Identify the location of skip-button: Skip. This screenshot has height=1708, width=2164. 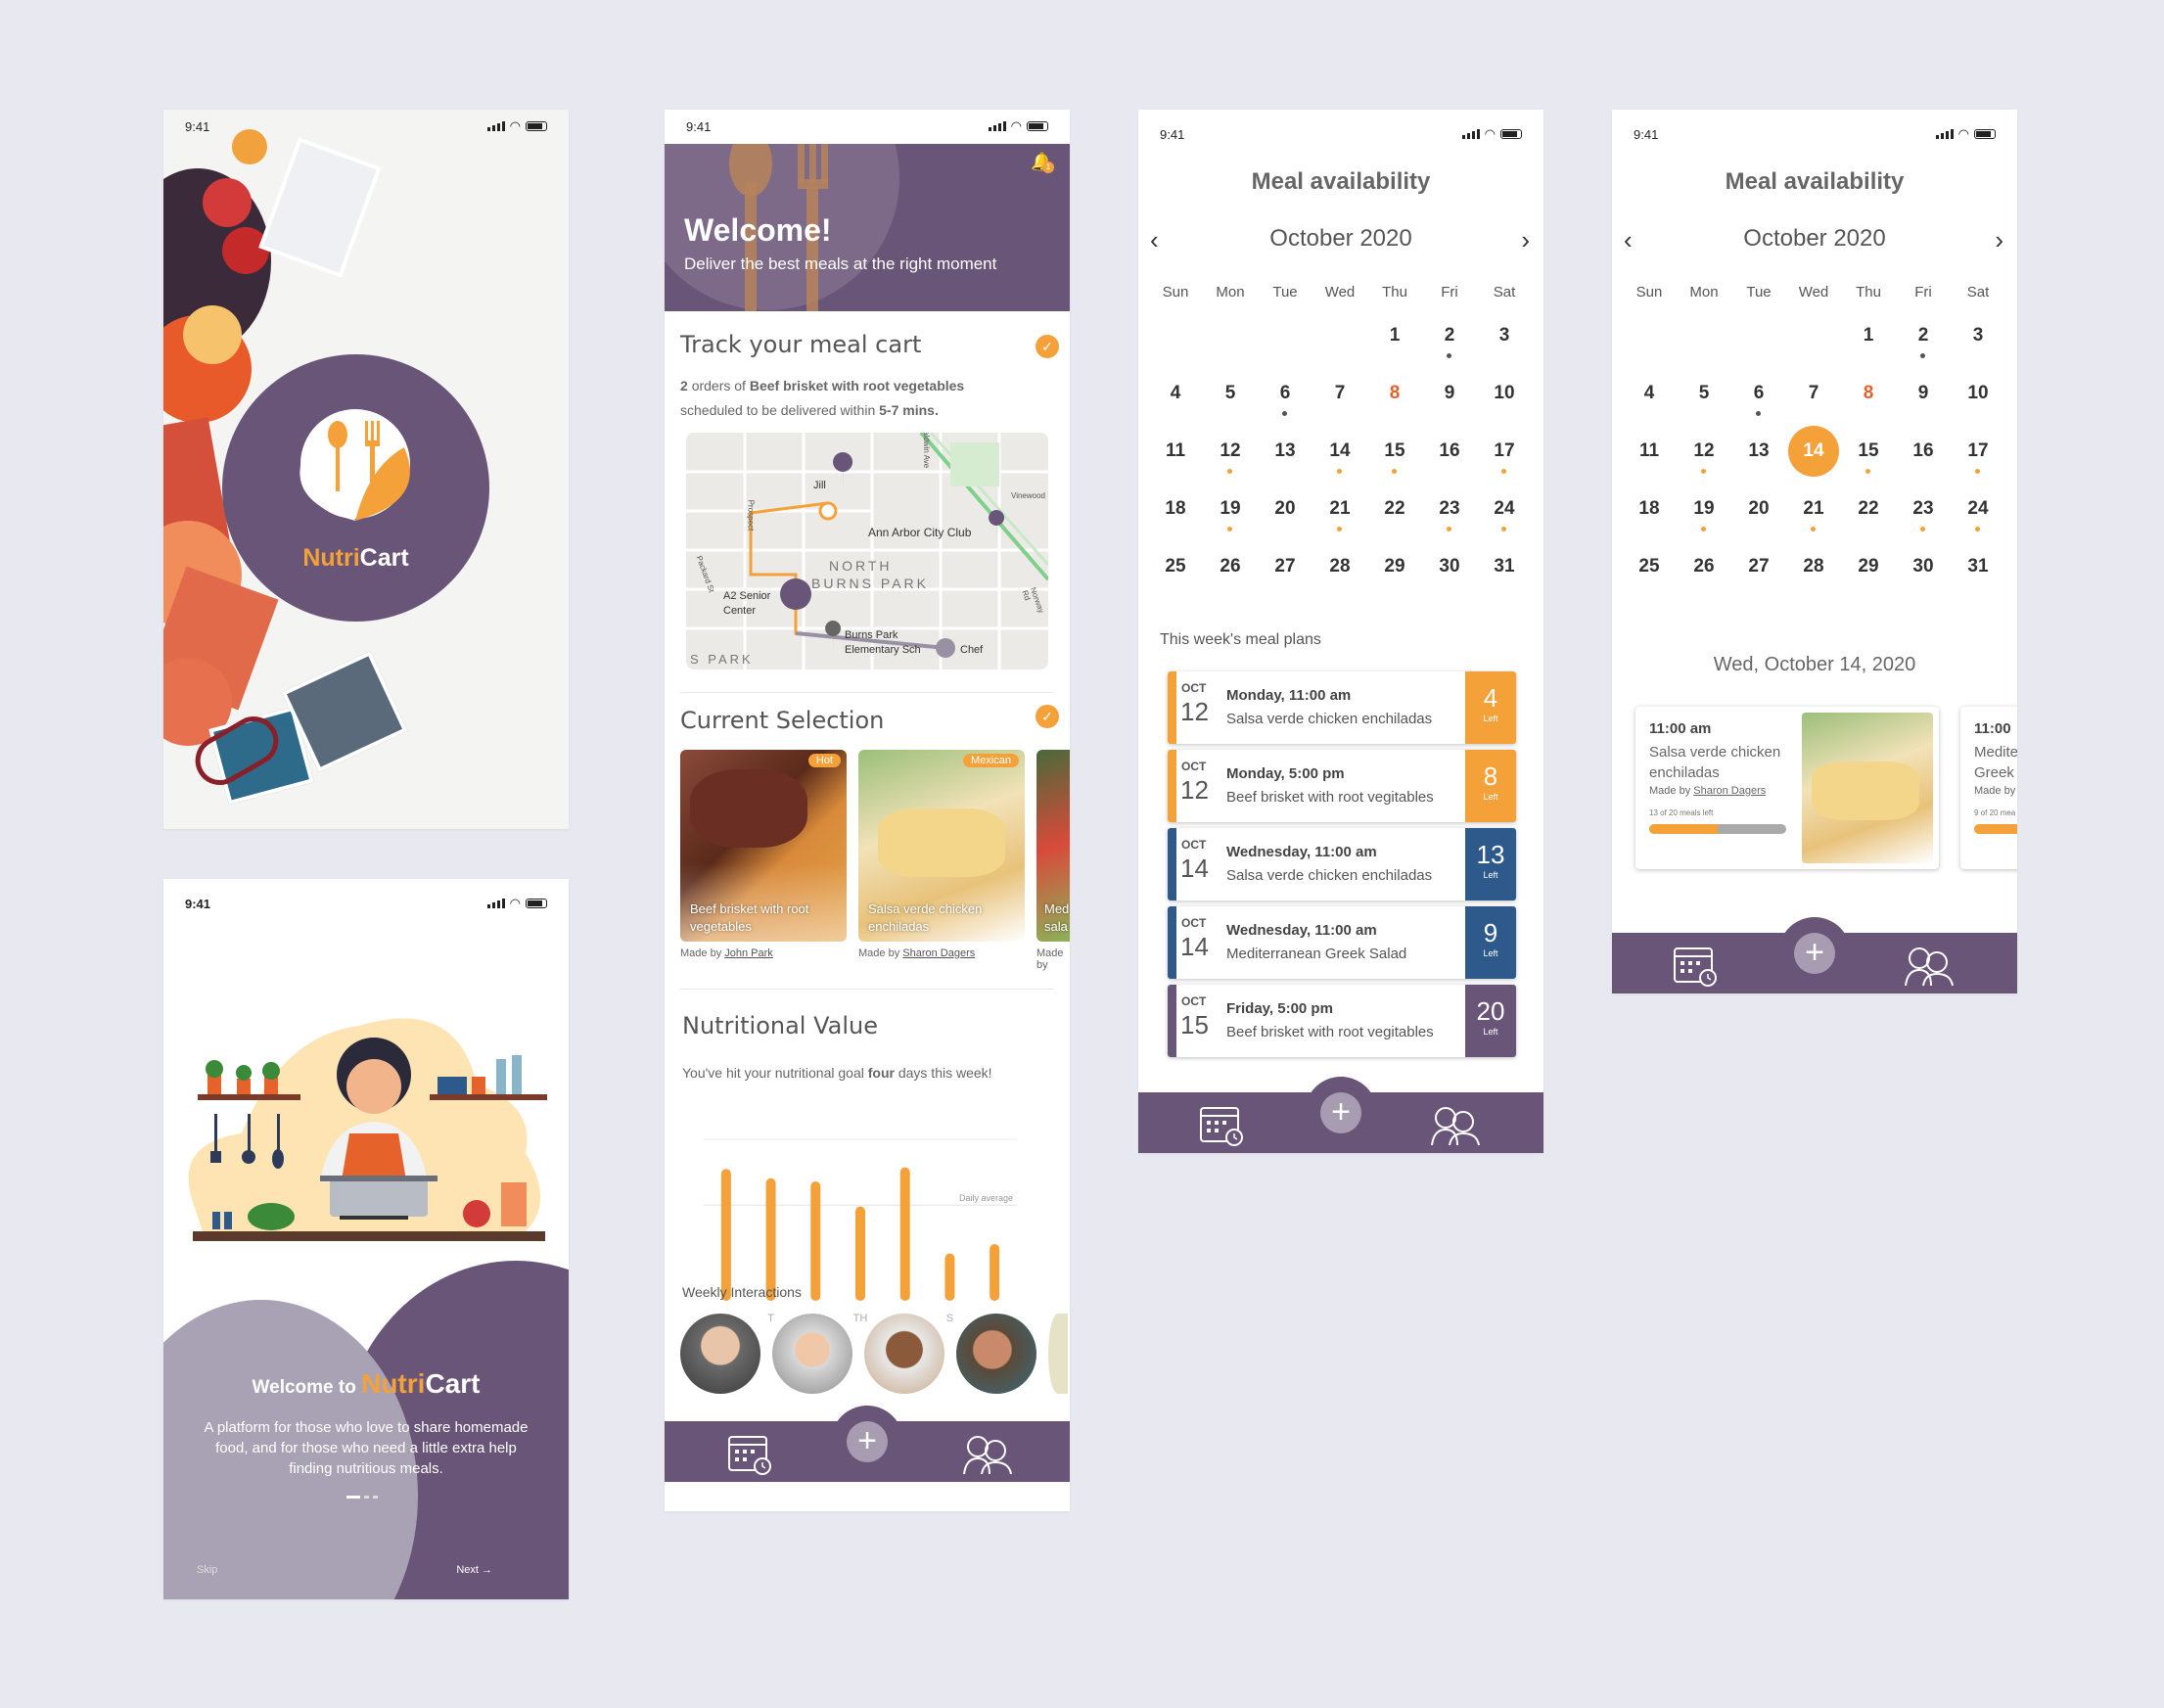
(207, 1570).